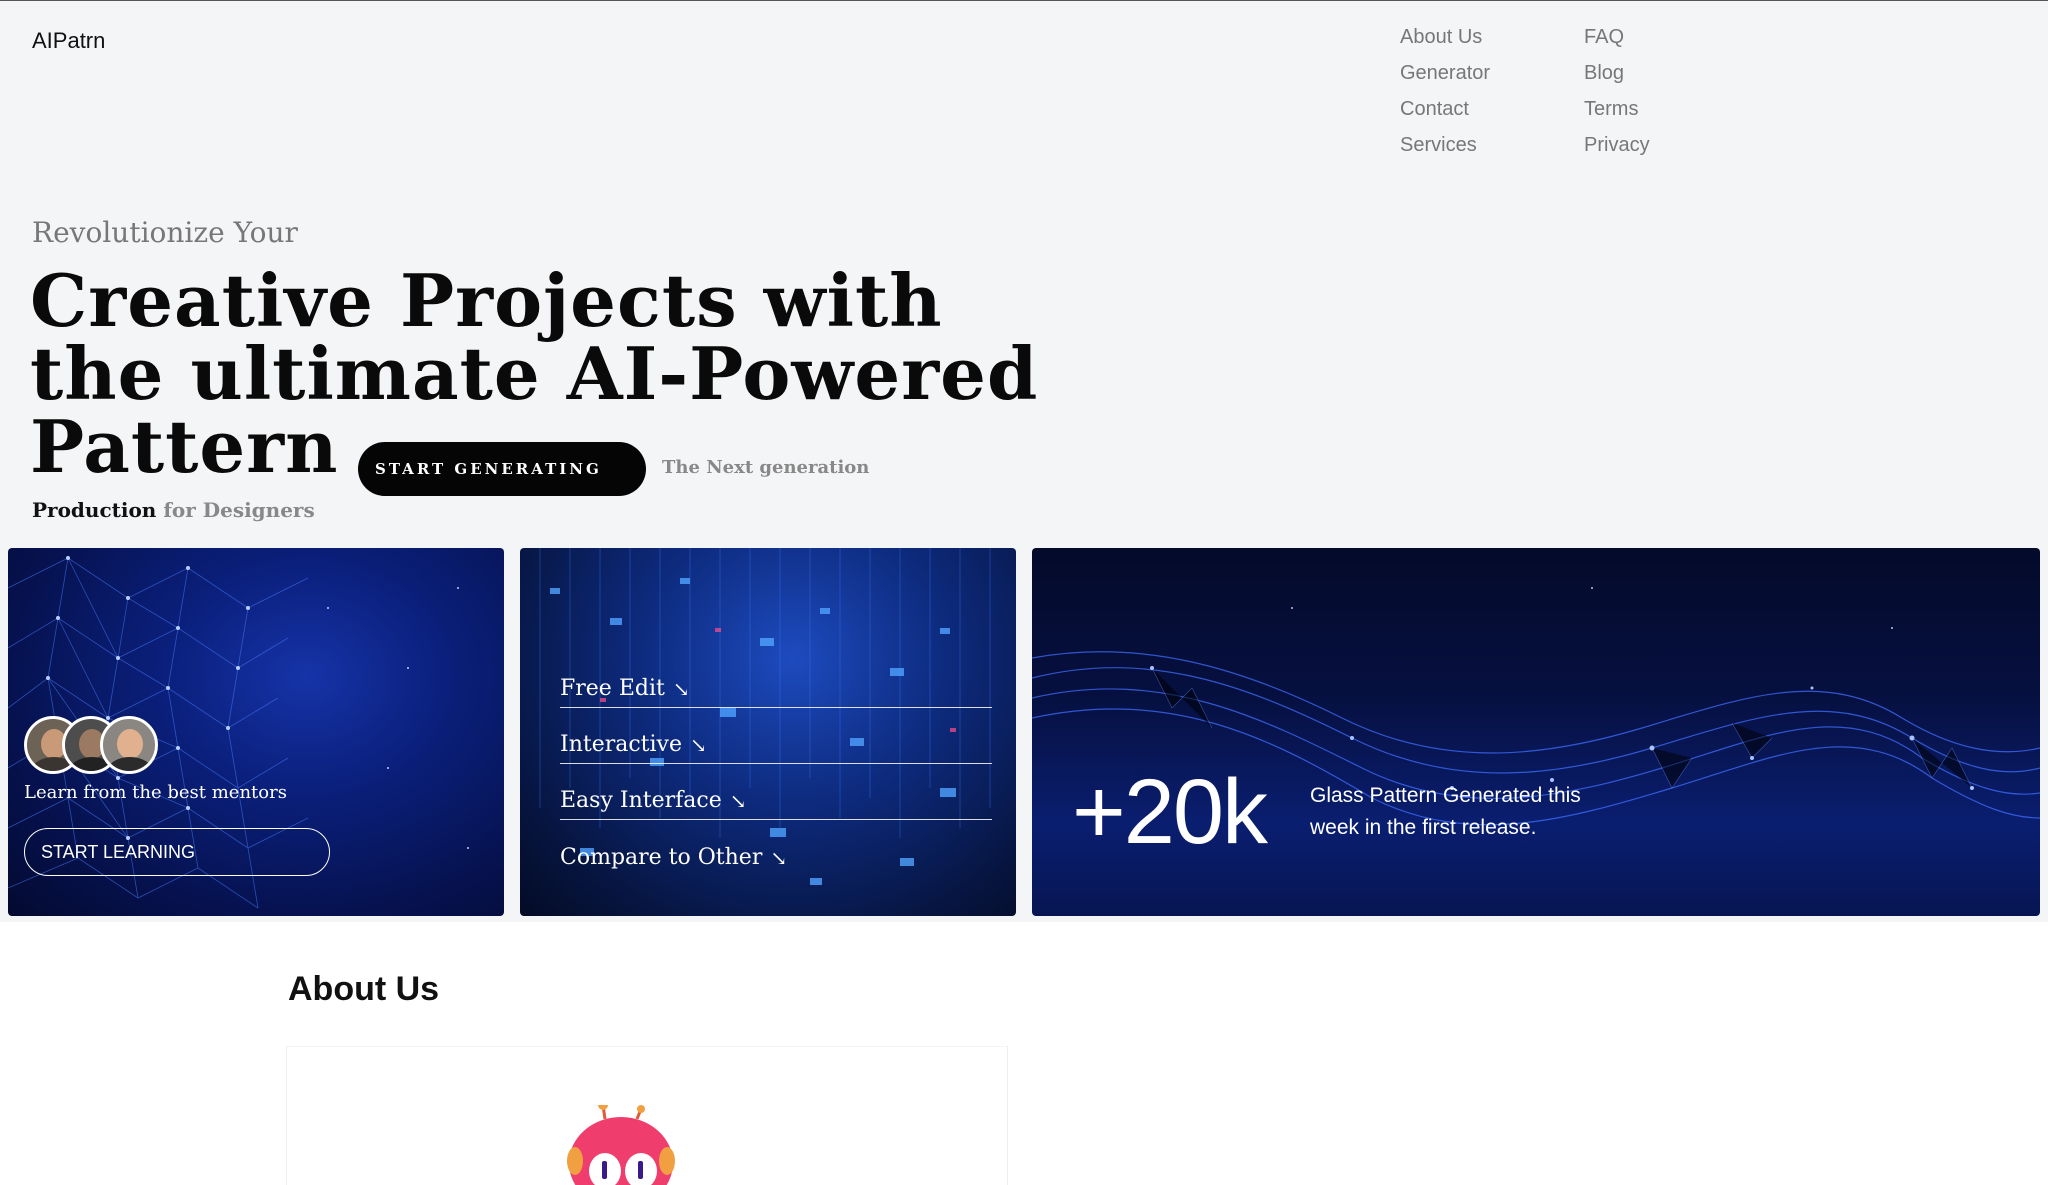 This screenshot has width=2048, height=1185. I want to click on tagline-strong: Production, so click(94, 510).